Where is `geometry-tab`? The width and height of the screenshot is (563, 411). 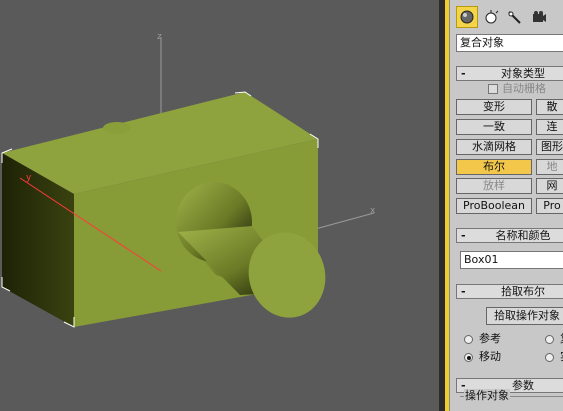 geometry-tab is located at coordinates (467, 17).